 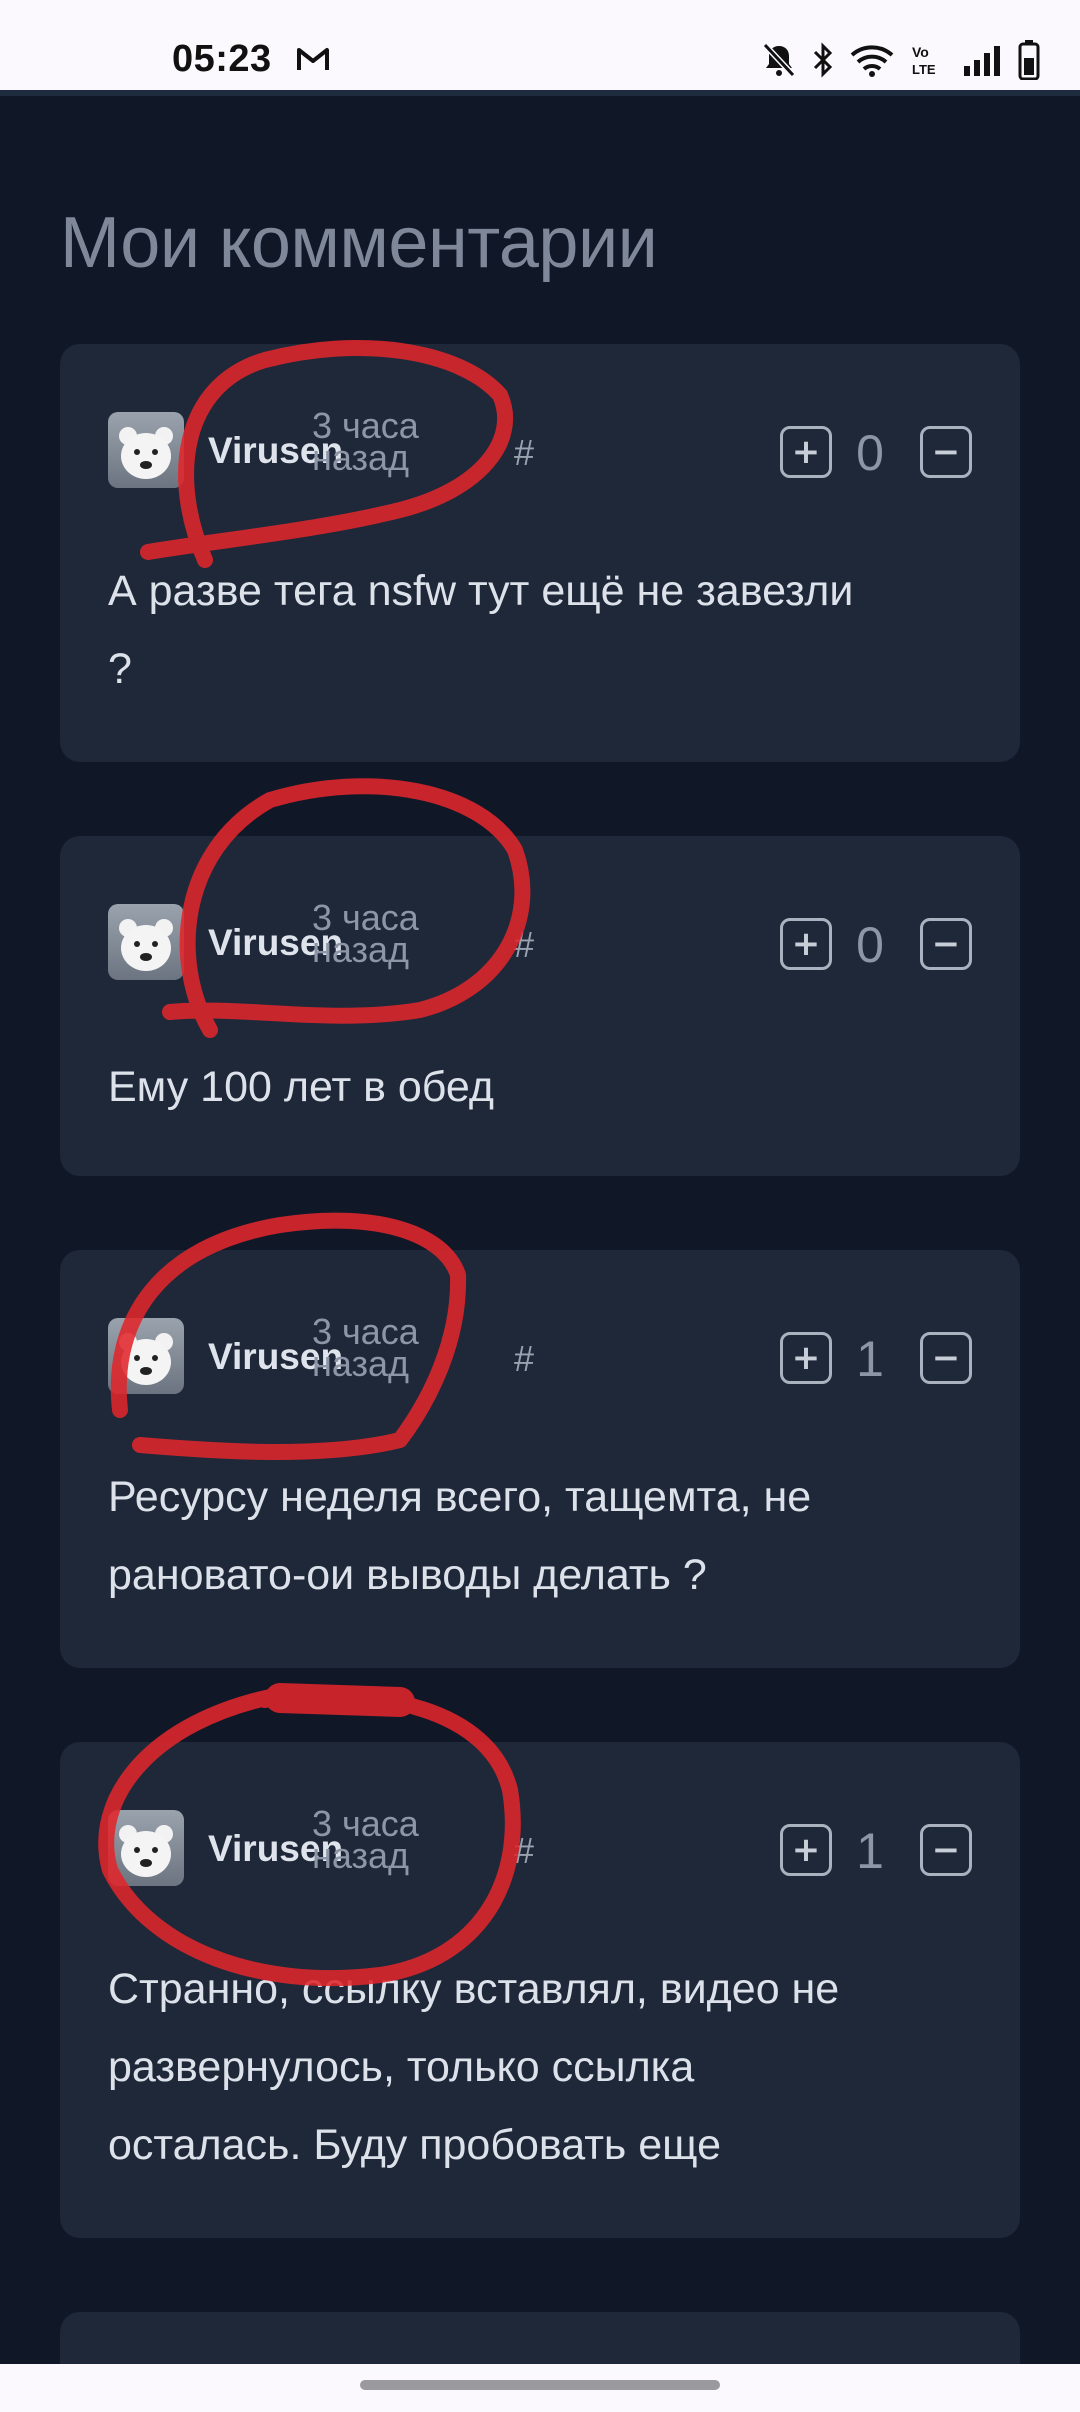 What do you see at coordinates (924, 69) in the screenshot?
I see `svg-text: LTE` at bounding box center [924, 69].